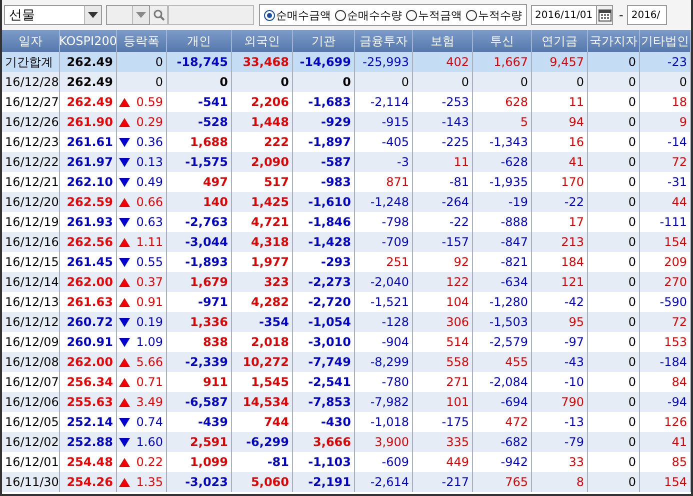 The height and width of the screenshot is (496, 693). What do you see at coordinates (149, 422) in the screenshot?
I see `table-cell: 0.74` at bounding box center [149, 422].